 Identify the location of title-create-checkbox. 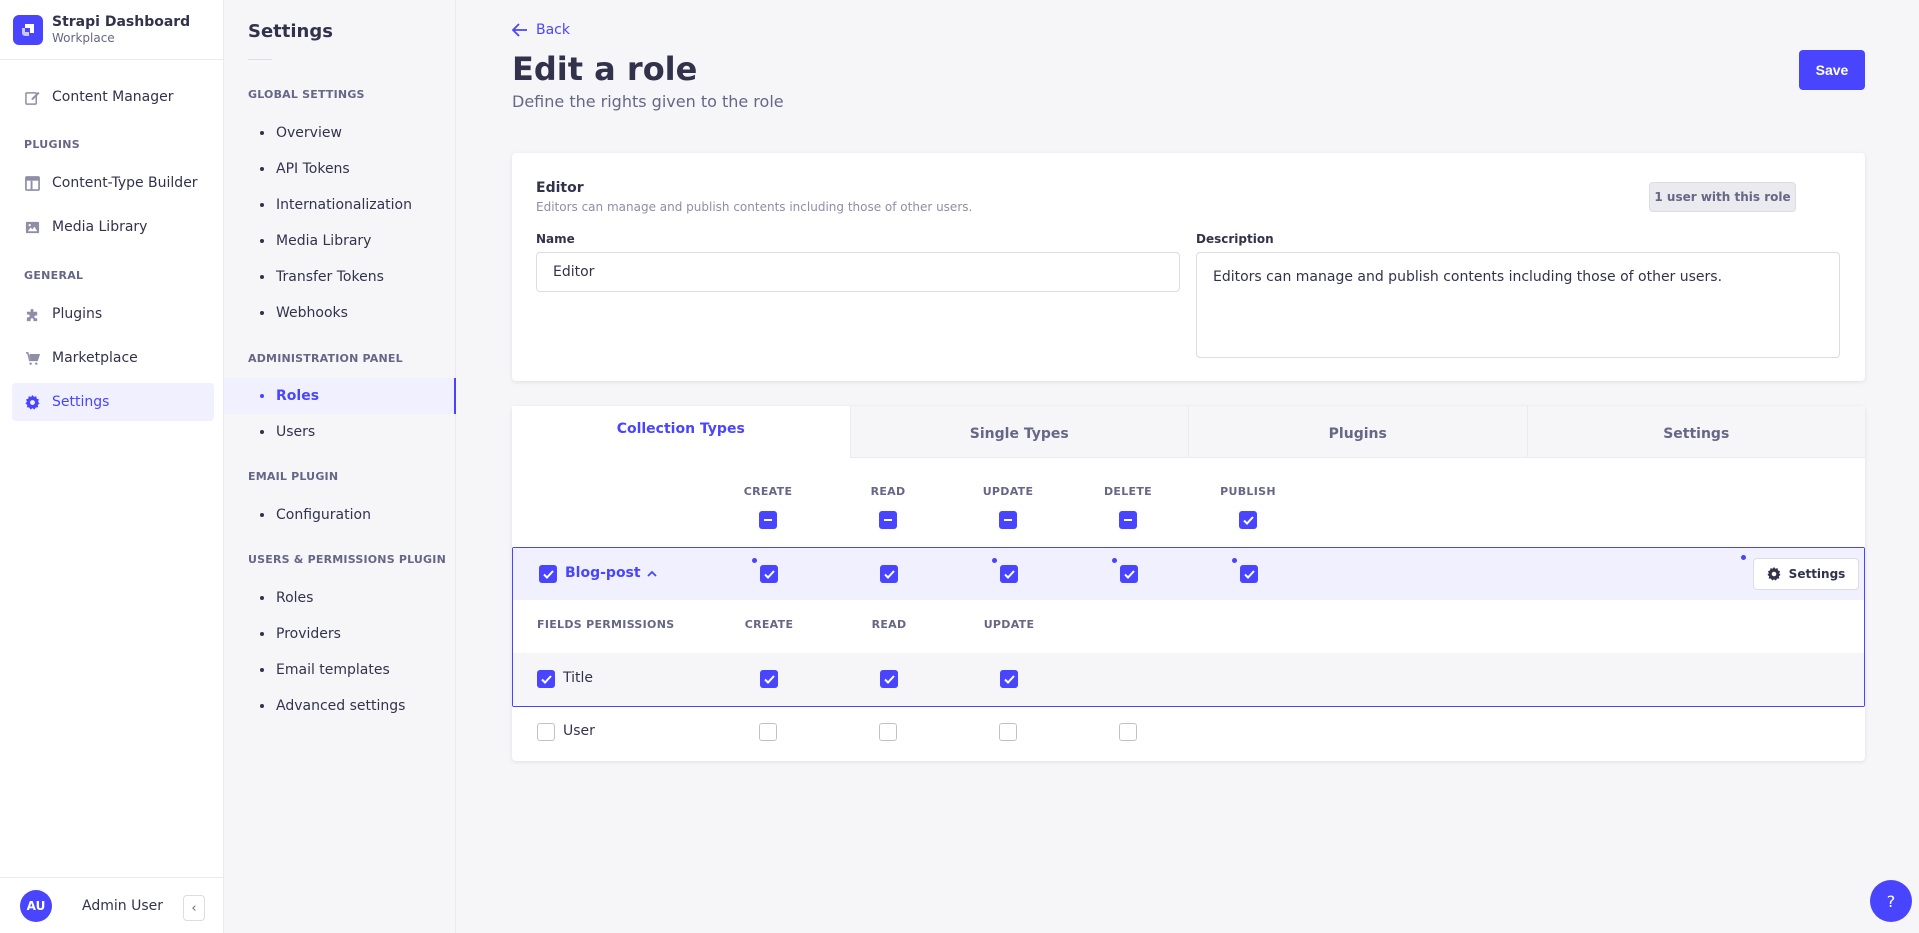
(769, 679).